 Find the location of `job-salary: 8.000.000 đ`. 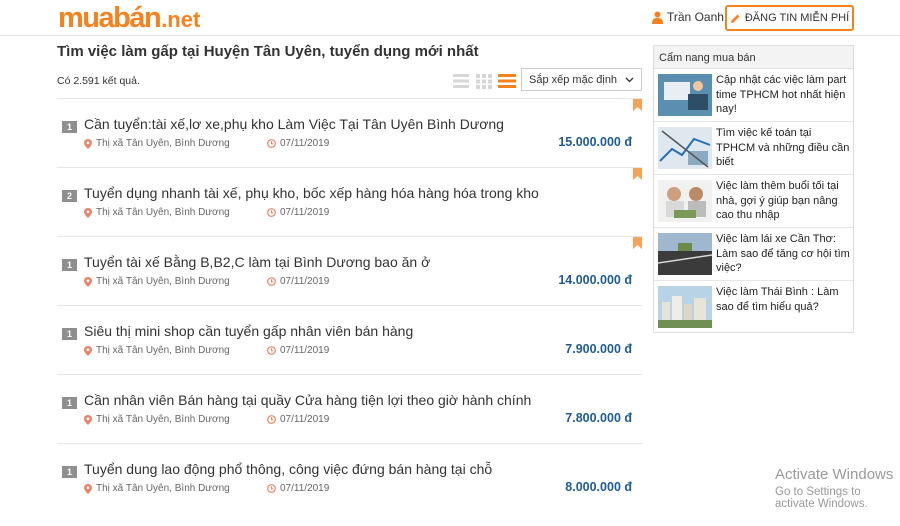

job-salary: 8.000.000 đ is located at coordinates (598, 487).